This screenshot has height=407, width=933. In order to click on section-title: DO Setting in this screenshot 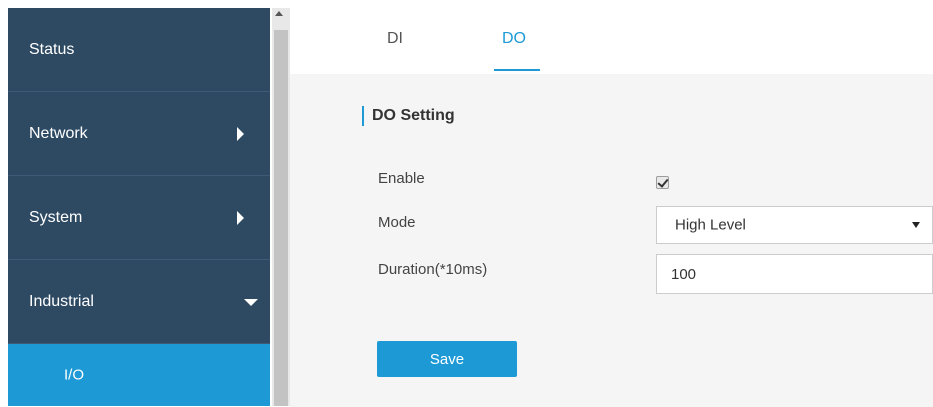, I will do `click(408, 116)`.